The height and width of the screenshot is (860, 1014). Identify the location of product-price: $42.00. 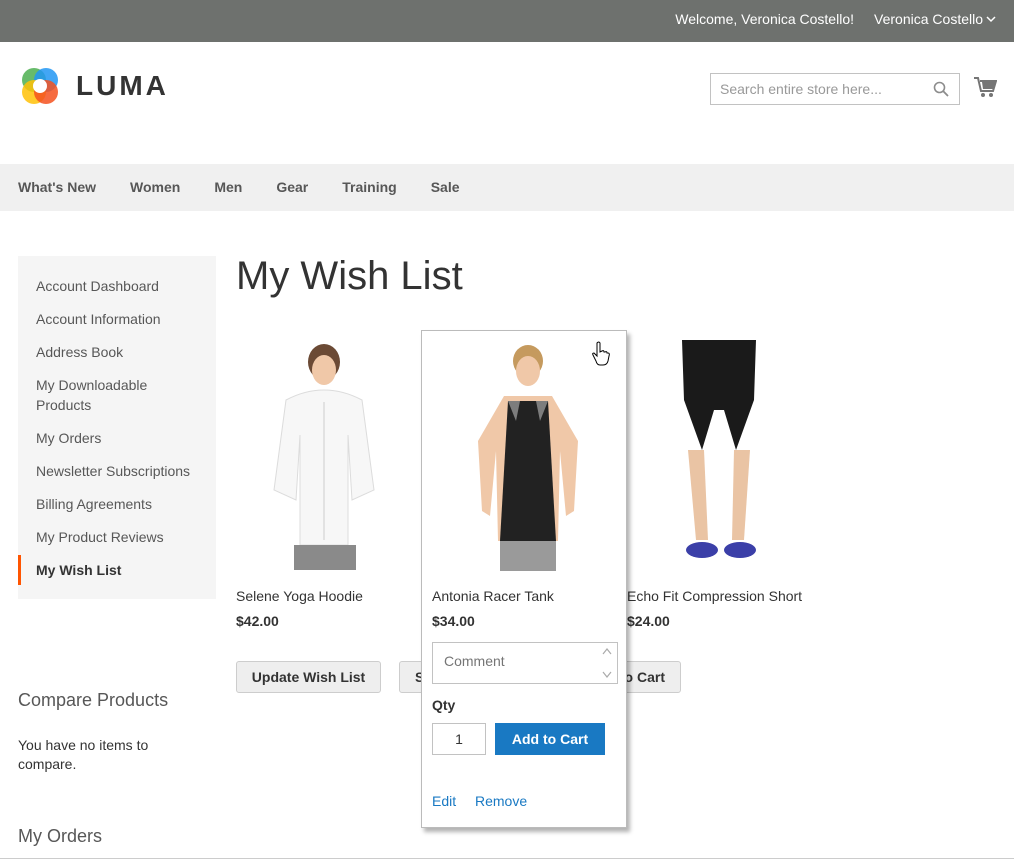
(257, 621).